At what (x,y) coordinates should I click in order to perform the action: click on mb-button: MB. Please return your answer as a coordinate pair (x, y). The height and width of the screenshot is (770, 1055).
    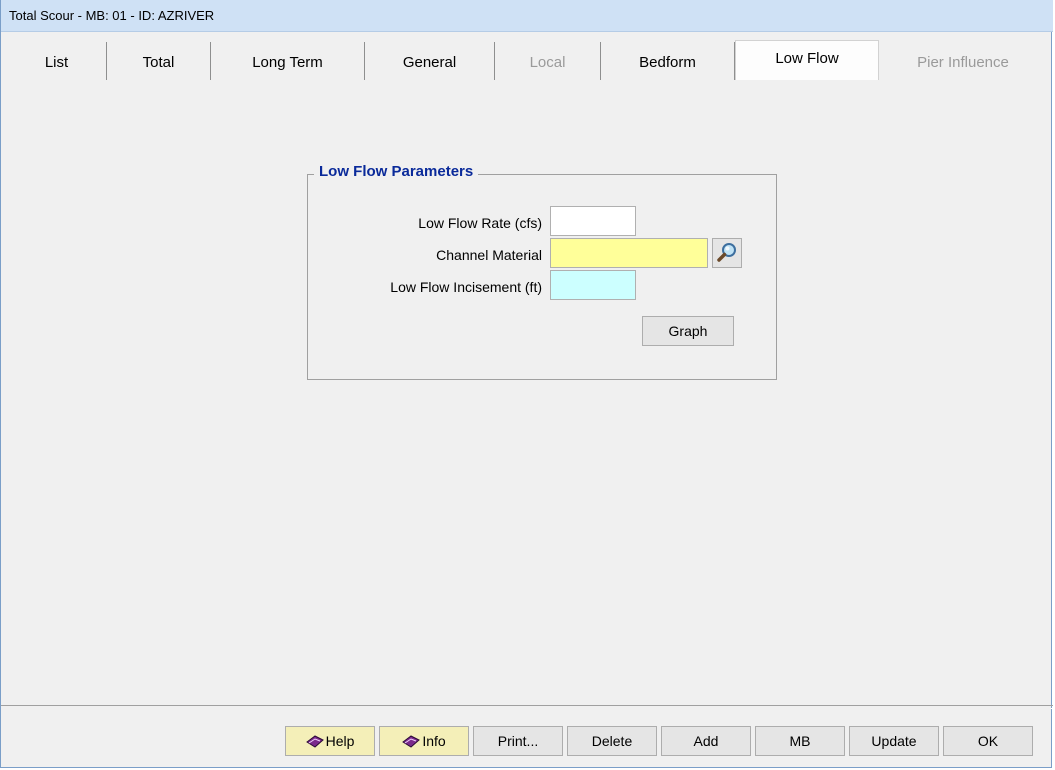
    Looking at the image, I should click on (800, 741).